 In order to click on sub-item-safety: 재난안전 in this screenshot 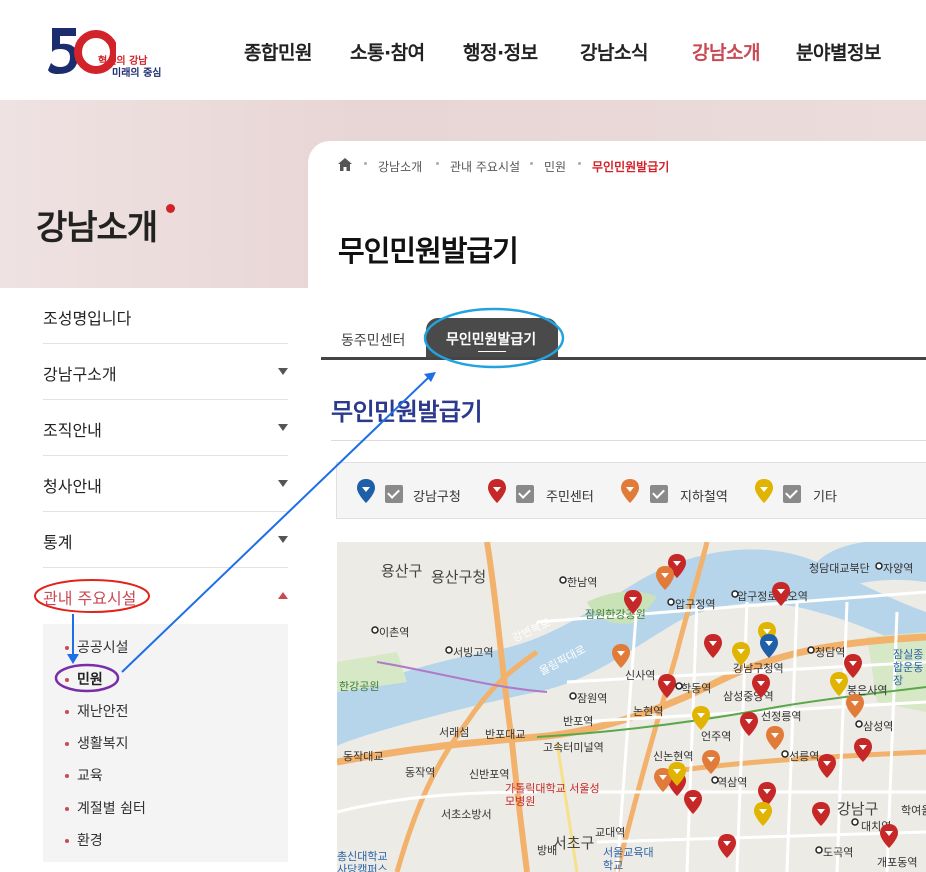, I will do `click(97, 711)`.